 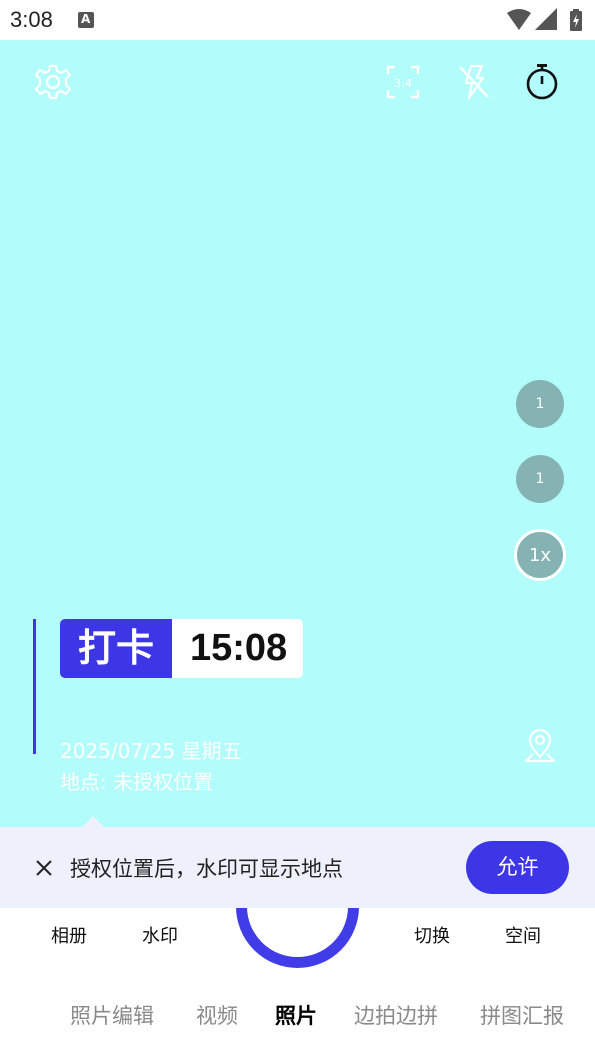 What do you see at coordinates (112, 1015) in the screenshot?
I see `tab-photo-edit: 照片编辑` at bounding box center [112, 1015].